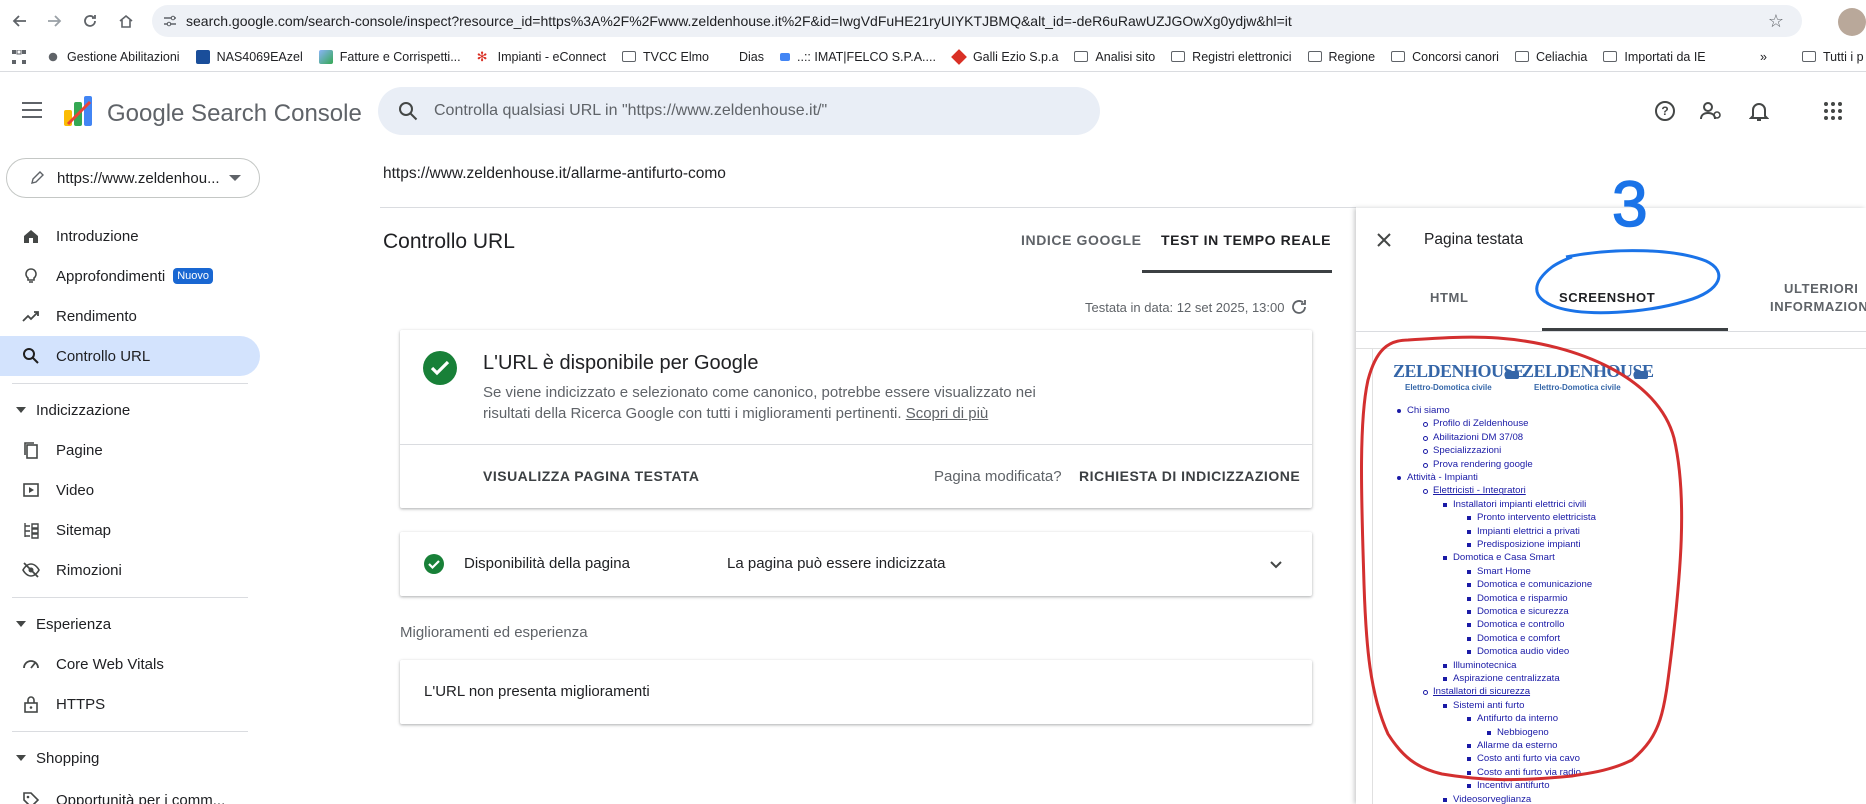 The width and height of the screenshot is (1866, 804). Describe the element at coordinates (1523, 531) in the screenshot. I see `screenshot-menu-item: Impianti elettrici a privati` at that location.